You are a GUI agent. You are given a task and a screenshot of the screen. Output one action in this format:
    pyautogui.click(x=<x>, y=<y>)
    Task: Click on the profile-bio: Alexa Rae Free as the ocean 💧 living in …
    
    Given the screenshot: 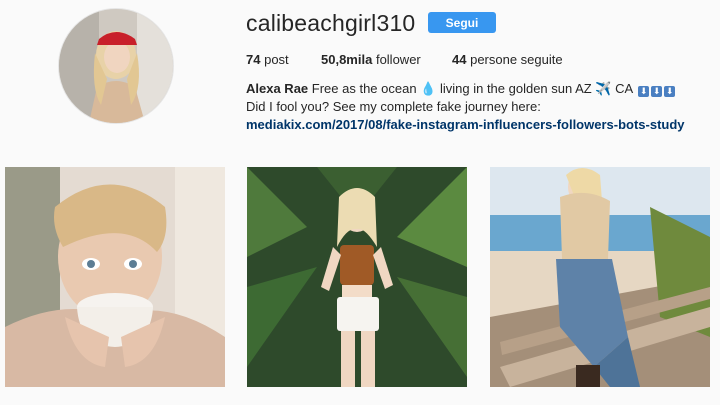 What is the action you would take?
    pyautogui.click(x=481, y=107)
    